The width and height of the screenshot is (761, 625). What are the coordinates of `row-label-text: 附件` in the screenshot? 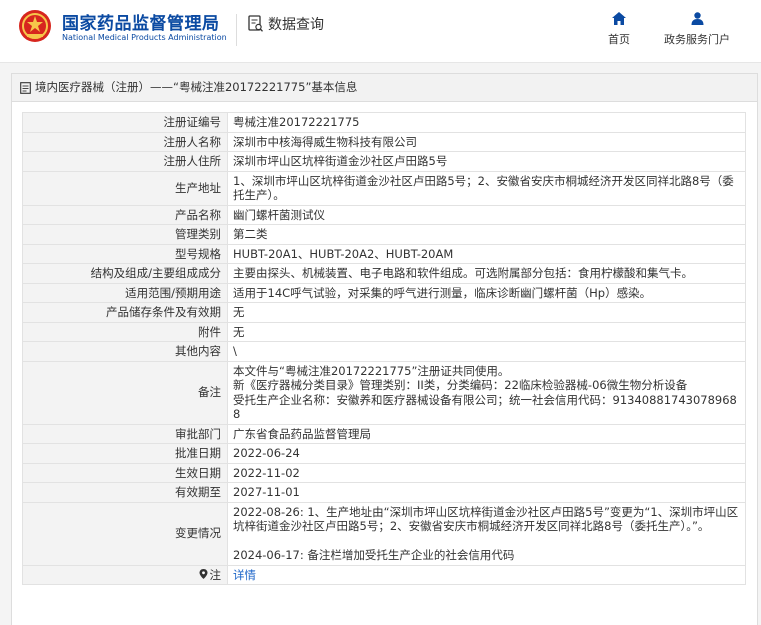 It's located at (209, 331).